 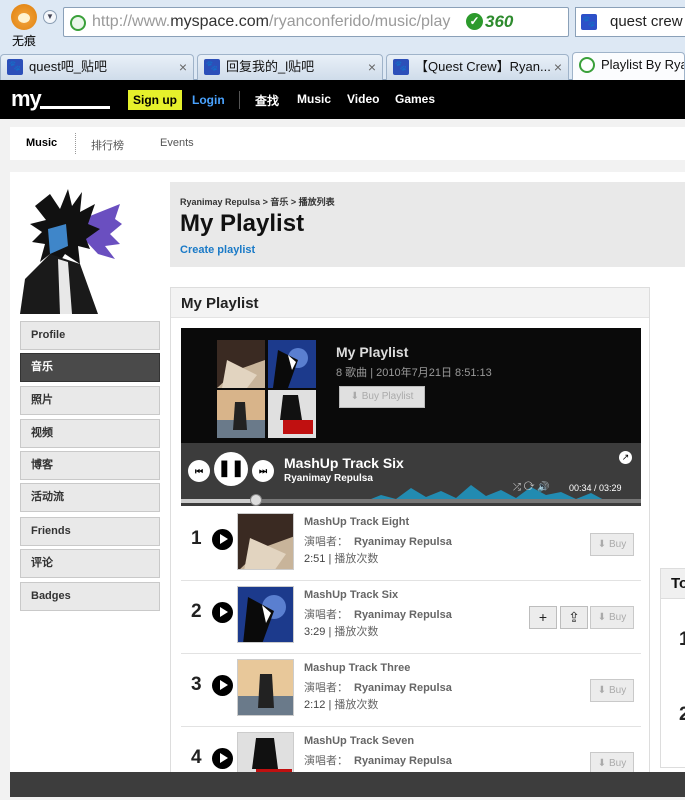 What do you see at coordinates (344, 463) in the screenshot?
I see `now-playing-title: MashUp Track Six` at bounding box center [344, 463].